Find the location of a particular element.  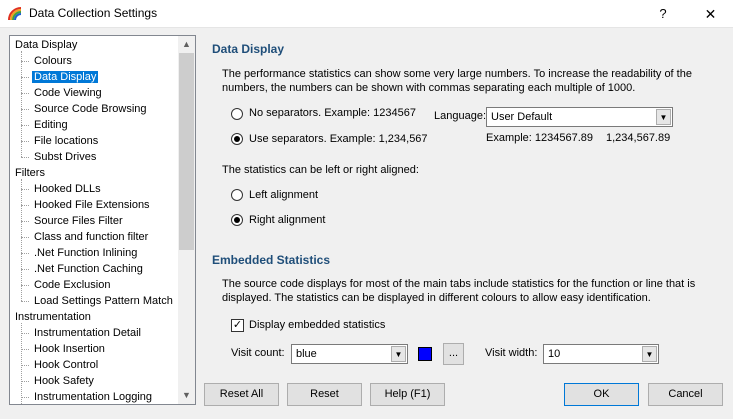

tree-item: Hooked File Extensions is located at coordinates (81, 205).